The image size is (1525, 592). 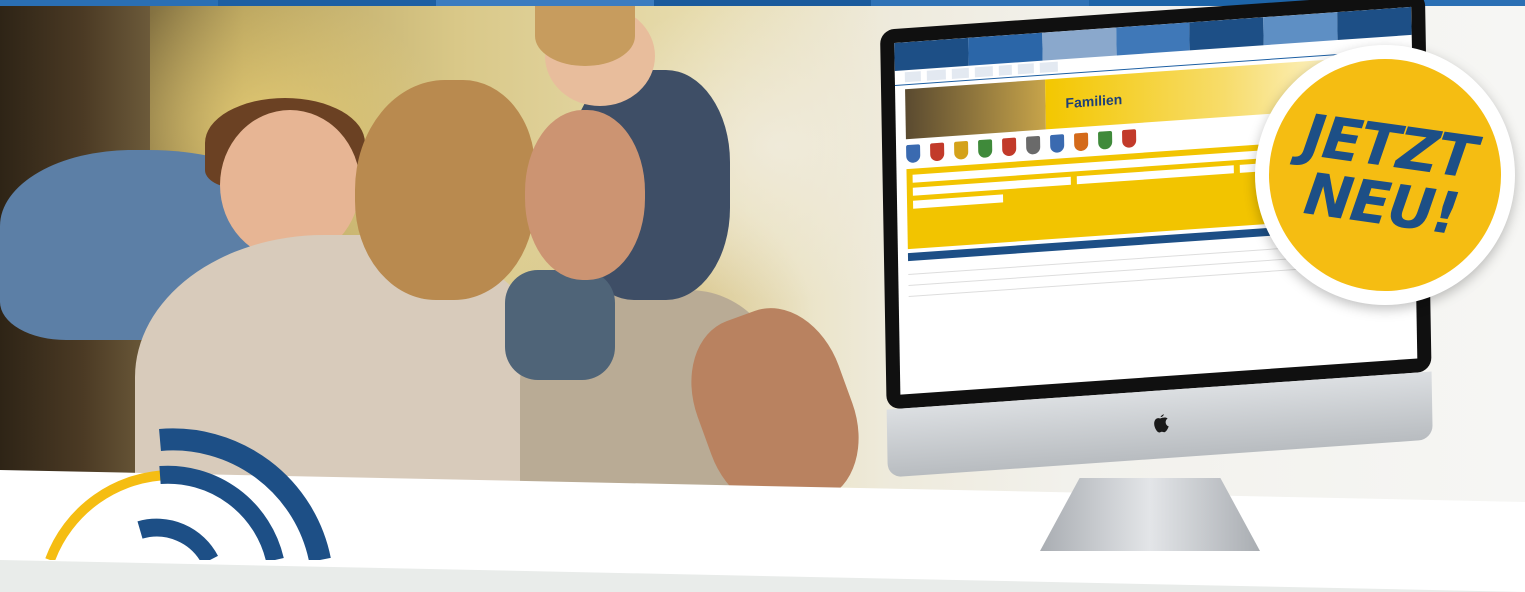 I want to click on child-legs, so click(x=560, y=325).